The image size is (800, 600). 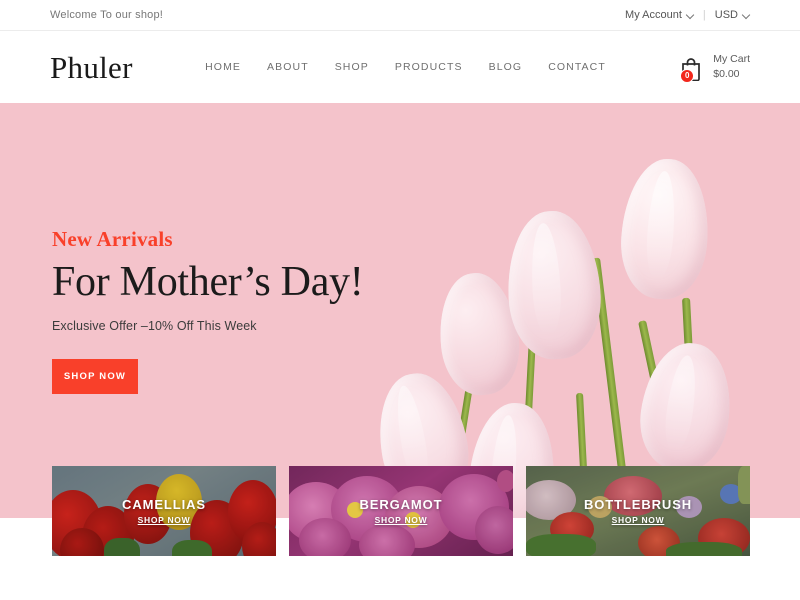 What do you see at coordinates (154, 326) in the screenshot?
I see `hero-subline: Exclusive Offer –10% Off This Week` at bounding box center [154, 326].